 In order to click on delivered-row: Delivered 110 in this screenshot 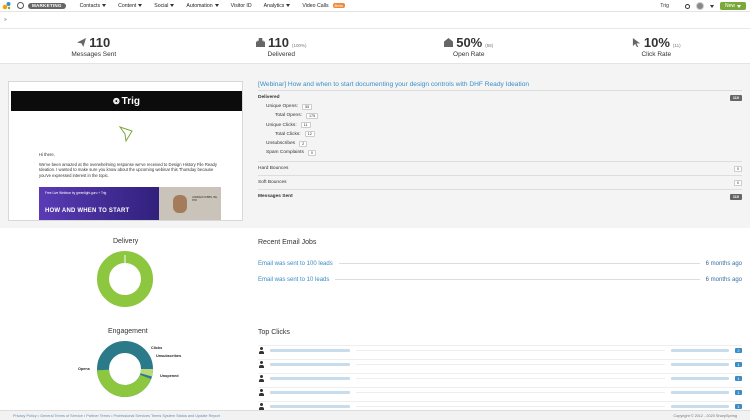, I will do `click(500, 97)`.